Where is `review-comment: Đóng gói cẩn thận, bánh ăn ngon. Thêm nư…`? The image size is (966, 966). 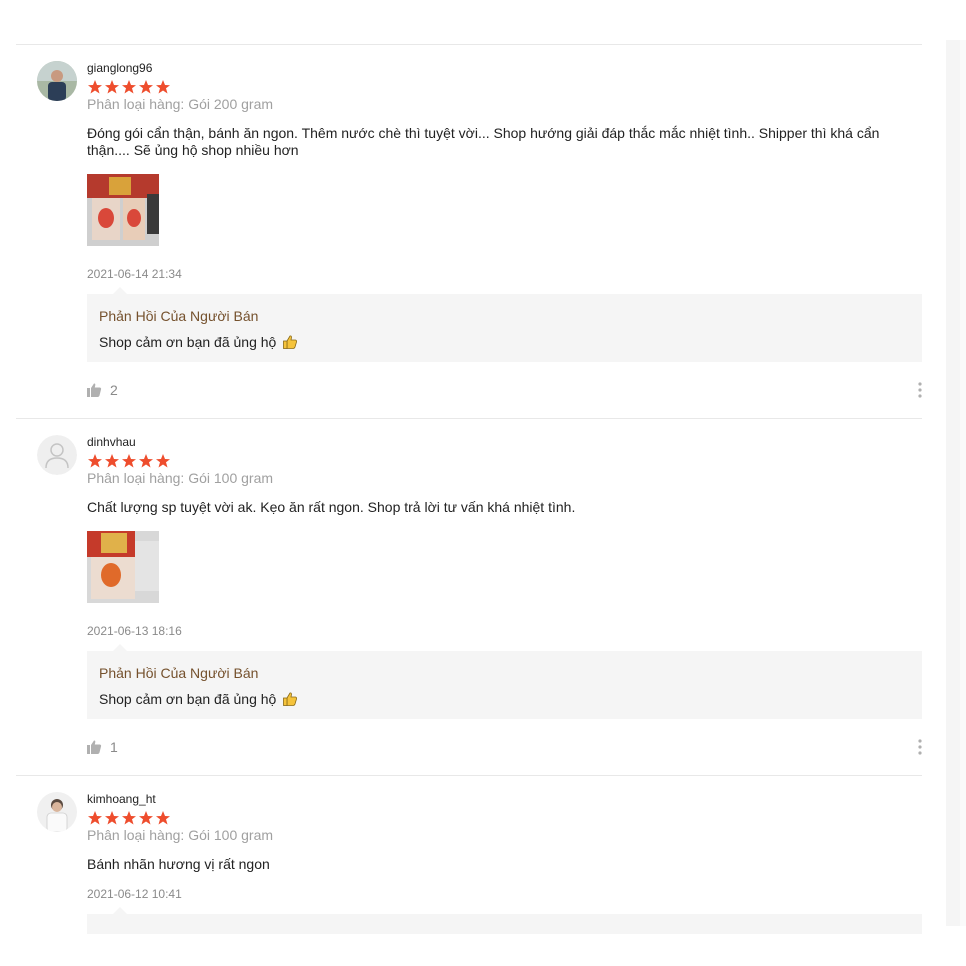
review-comment: Đóng gói cẩn thận, bánh ăn ngon. Thêm nư… is located at coordinates (483, 141).